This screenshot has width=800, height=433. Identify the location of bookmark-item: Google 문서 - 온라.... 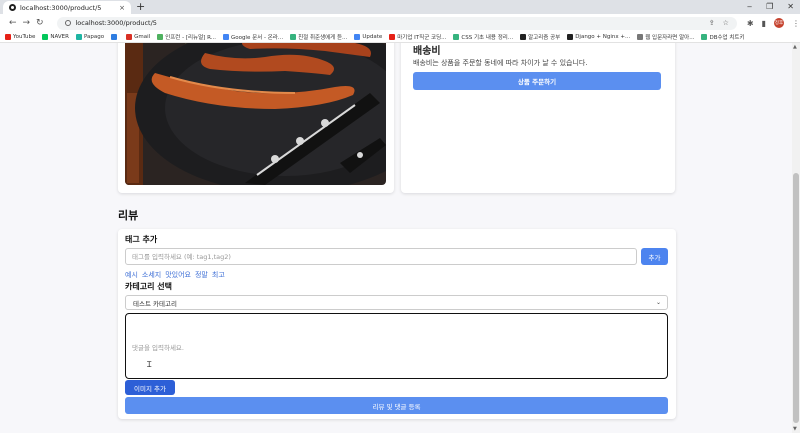
(253, 37).